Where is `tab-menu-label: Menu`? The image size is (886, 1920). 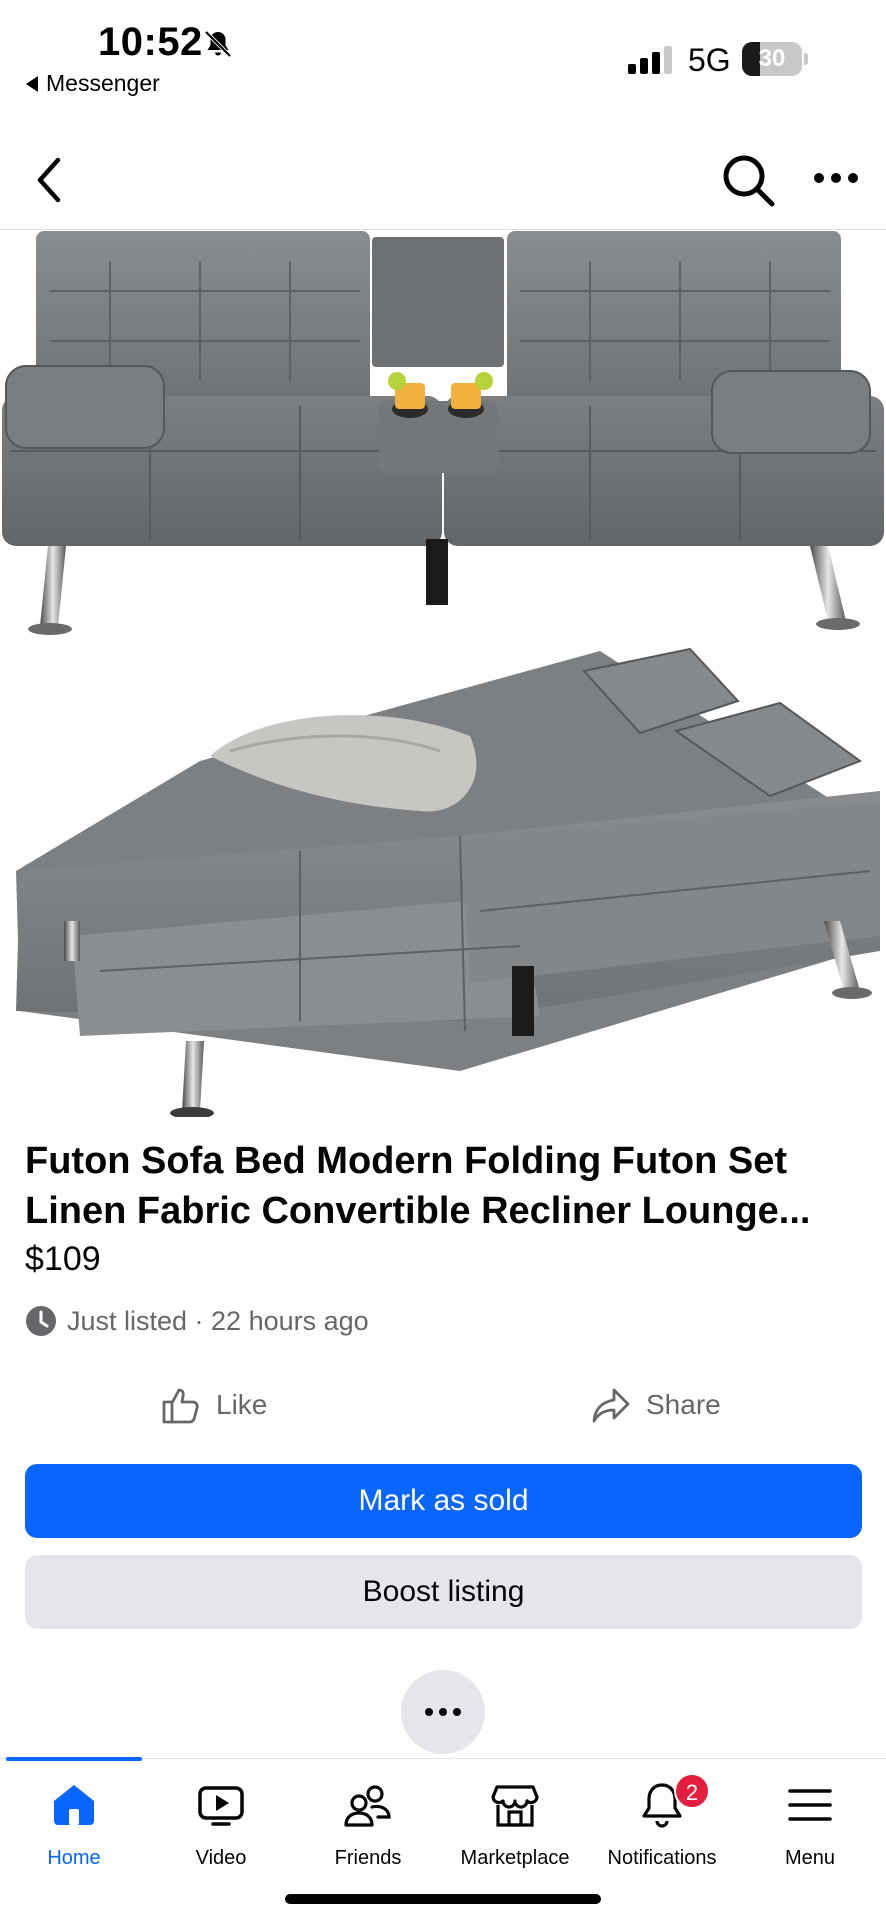
tab-menu-label: Menu is located at coordinates (810, 1858).